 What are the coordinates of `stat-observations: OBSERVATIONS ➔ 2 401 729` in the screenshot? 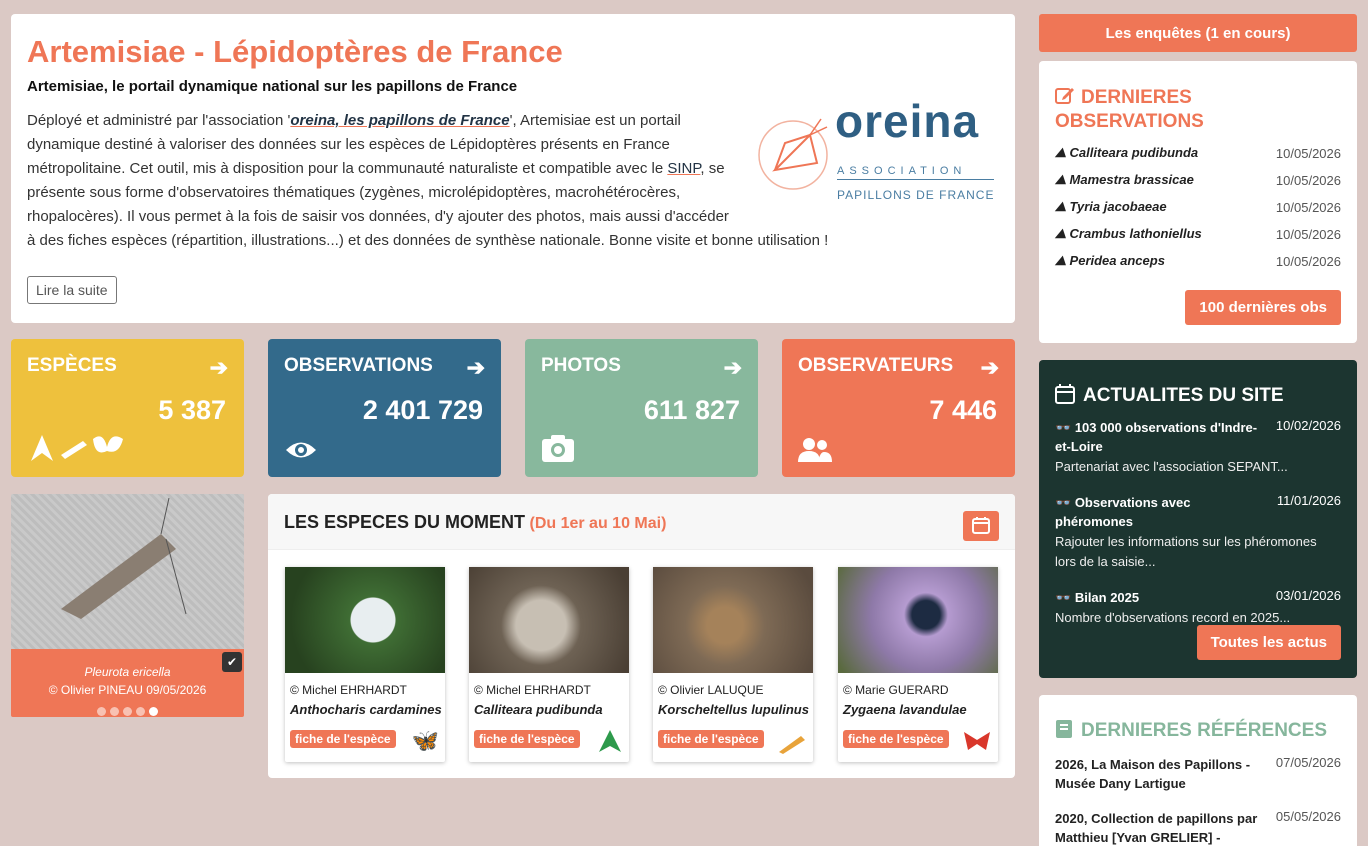 It's located at (384, 408).